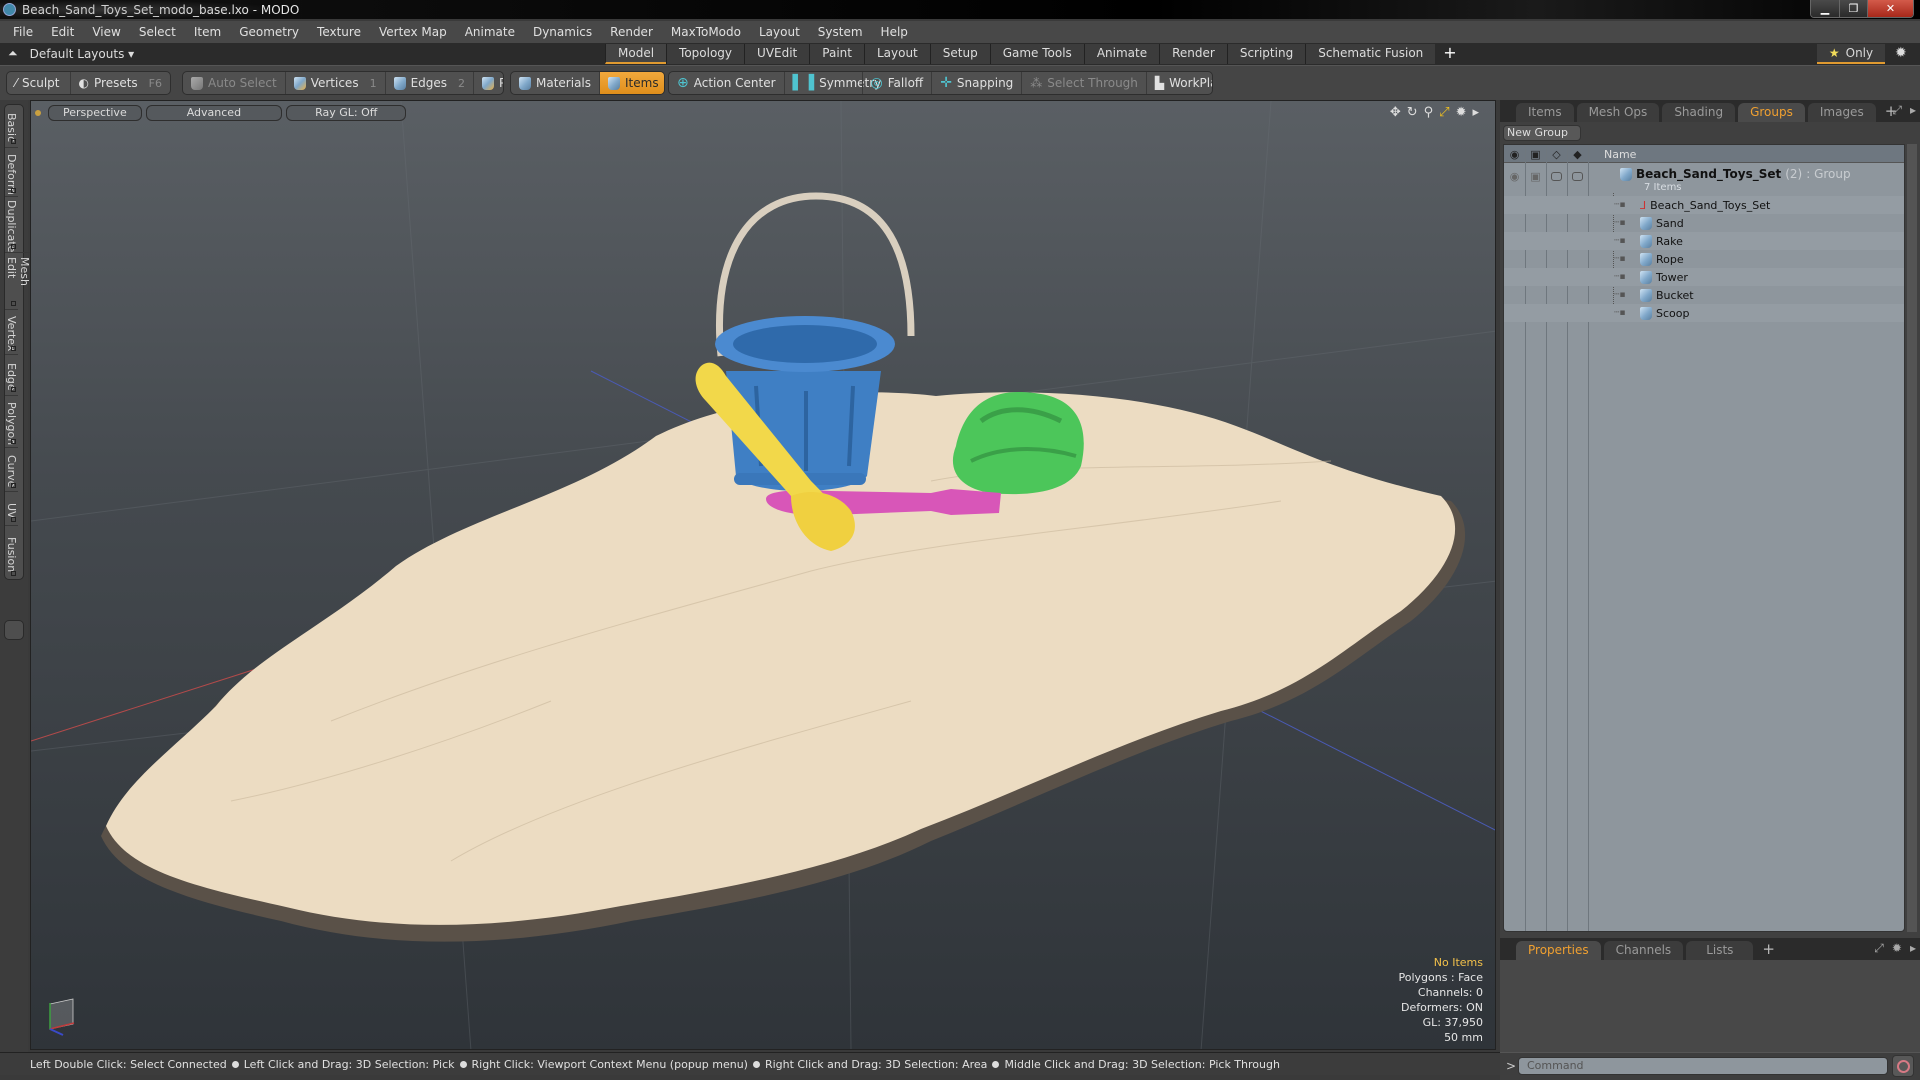 This screenshot has height=1080, width=1920. What do you see at coordinates (11, 331) in the screenshot?
I see `sidebar-tab-vertex: Vertex` at bounding box center [11, 331].